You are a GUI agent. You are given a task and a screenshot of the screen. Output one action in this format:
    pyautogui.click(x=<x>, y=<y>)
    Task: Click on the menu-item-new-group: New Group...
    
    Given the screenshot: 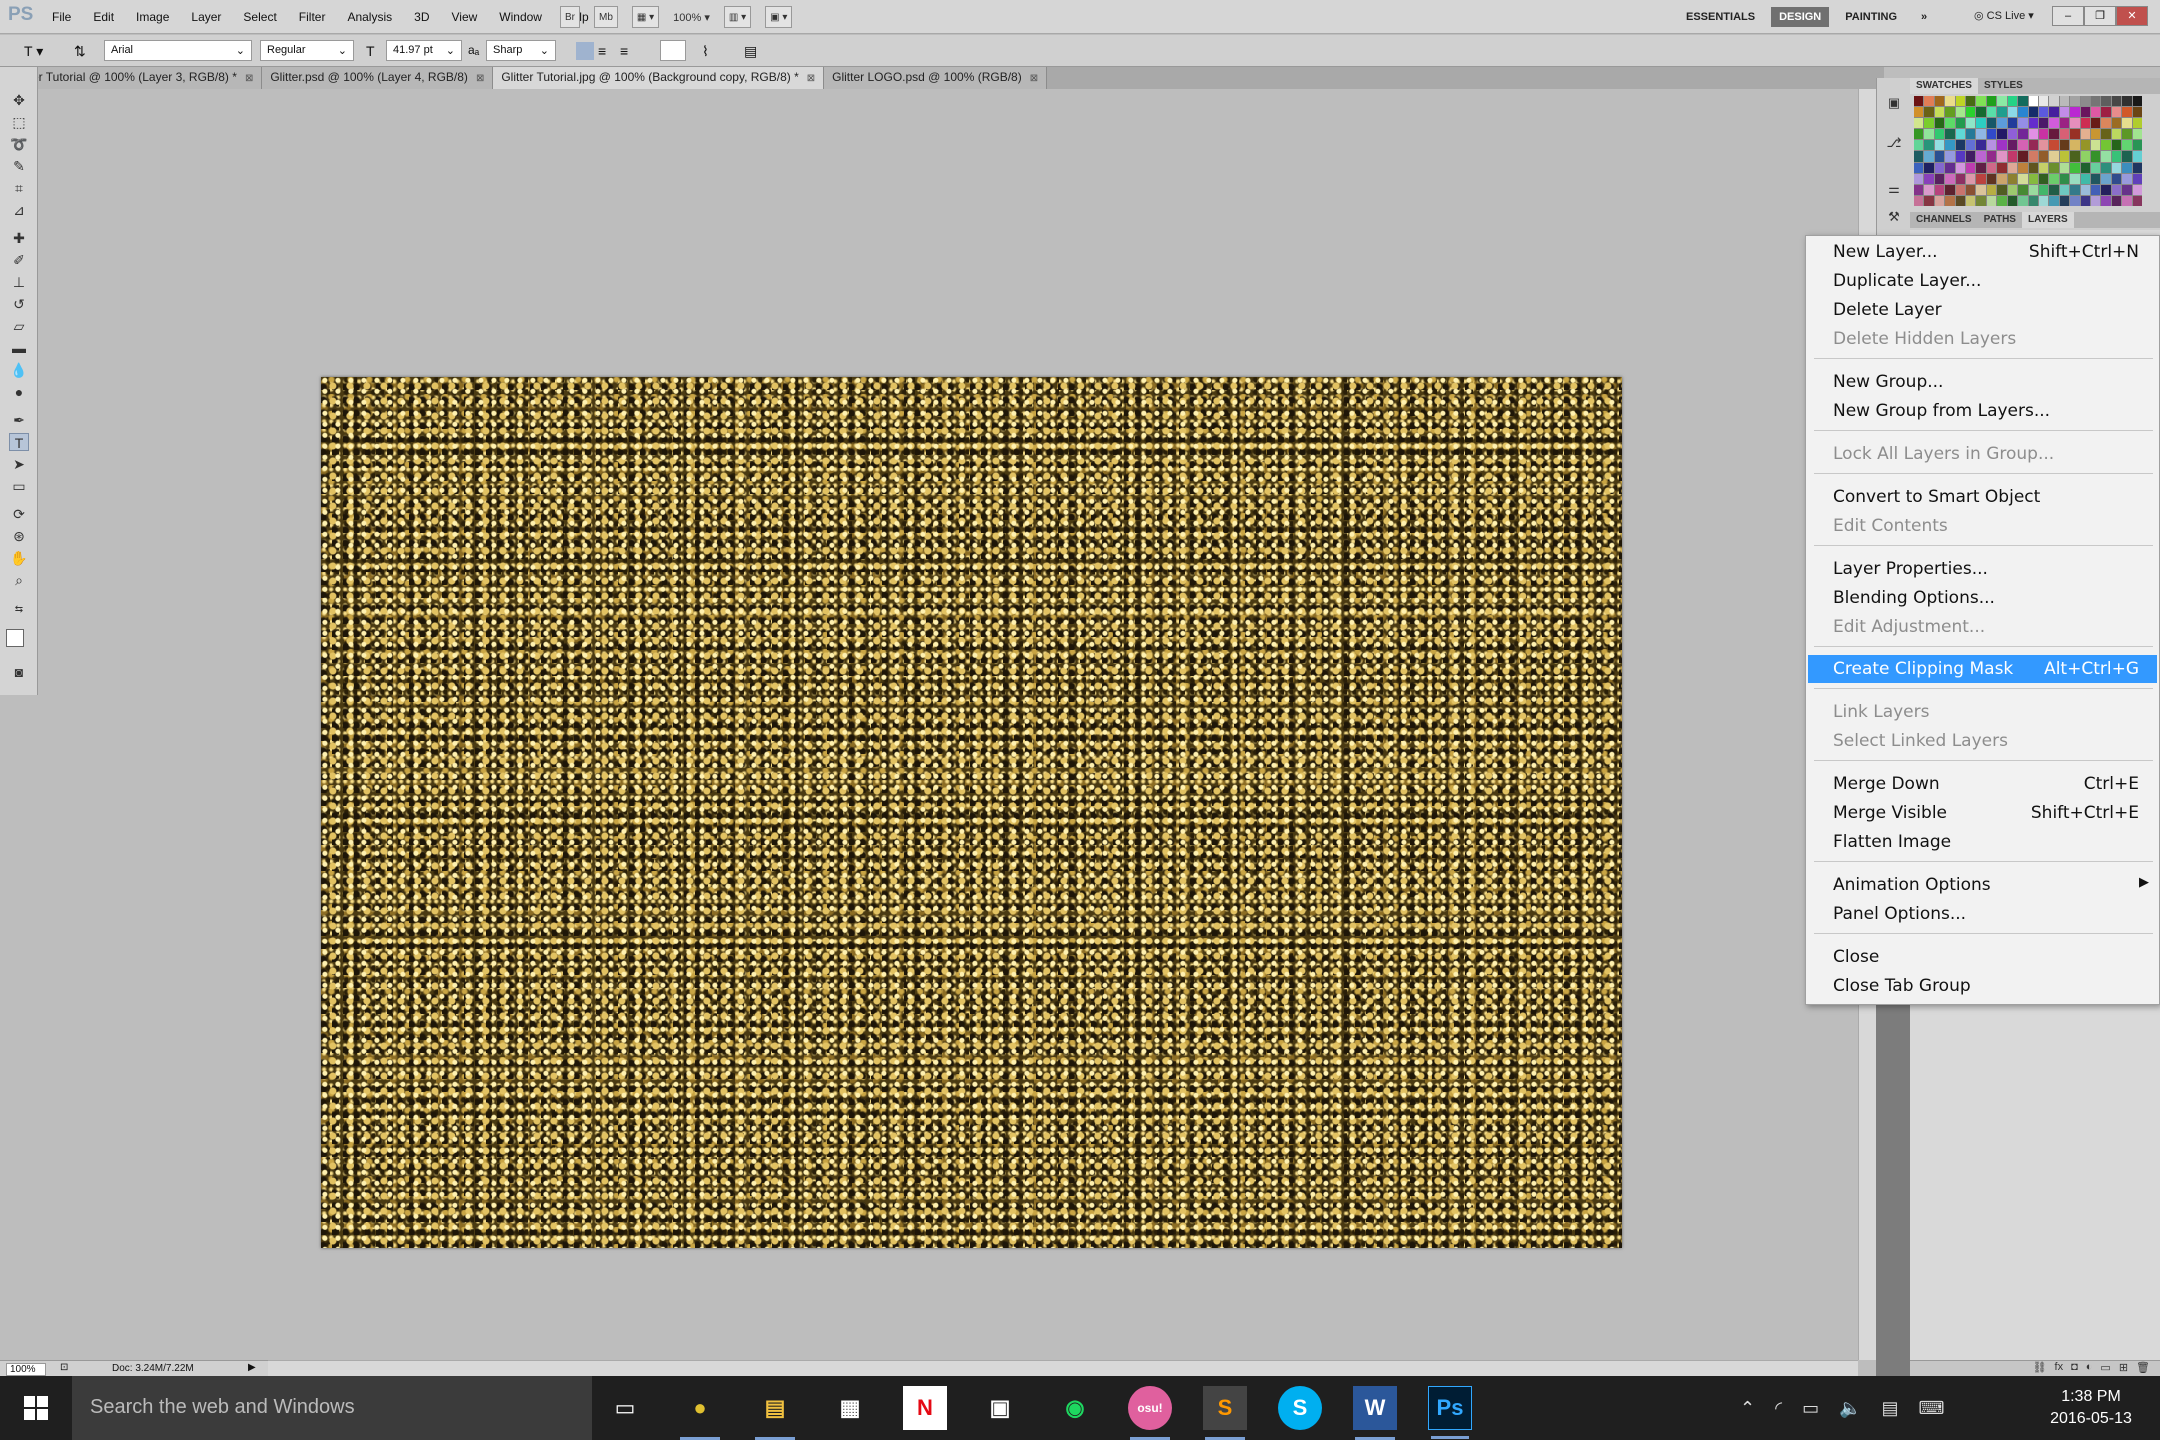 What is the action you would take?
    pyautogui.click(x=1982, y=382)
    